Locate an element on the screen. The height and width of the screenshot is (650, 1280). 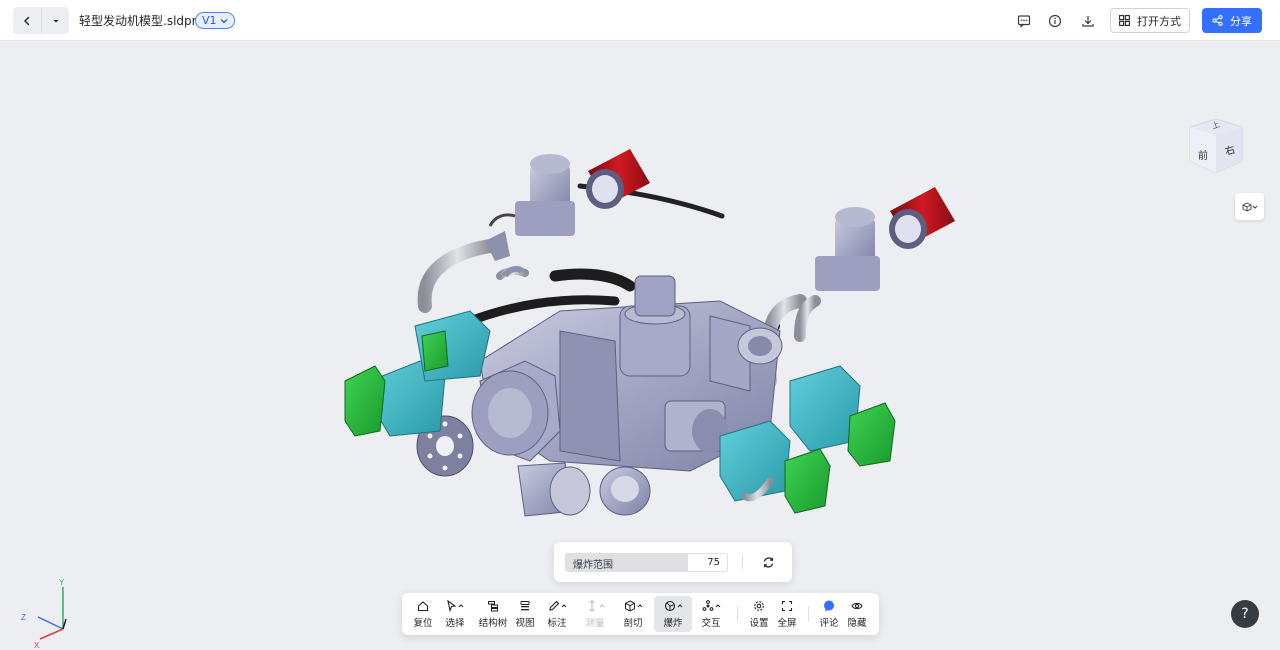
tool-explode: 爆炸 is located at coordinates (673, 614).